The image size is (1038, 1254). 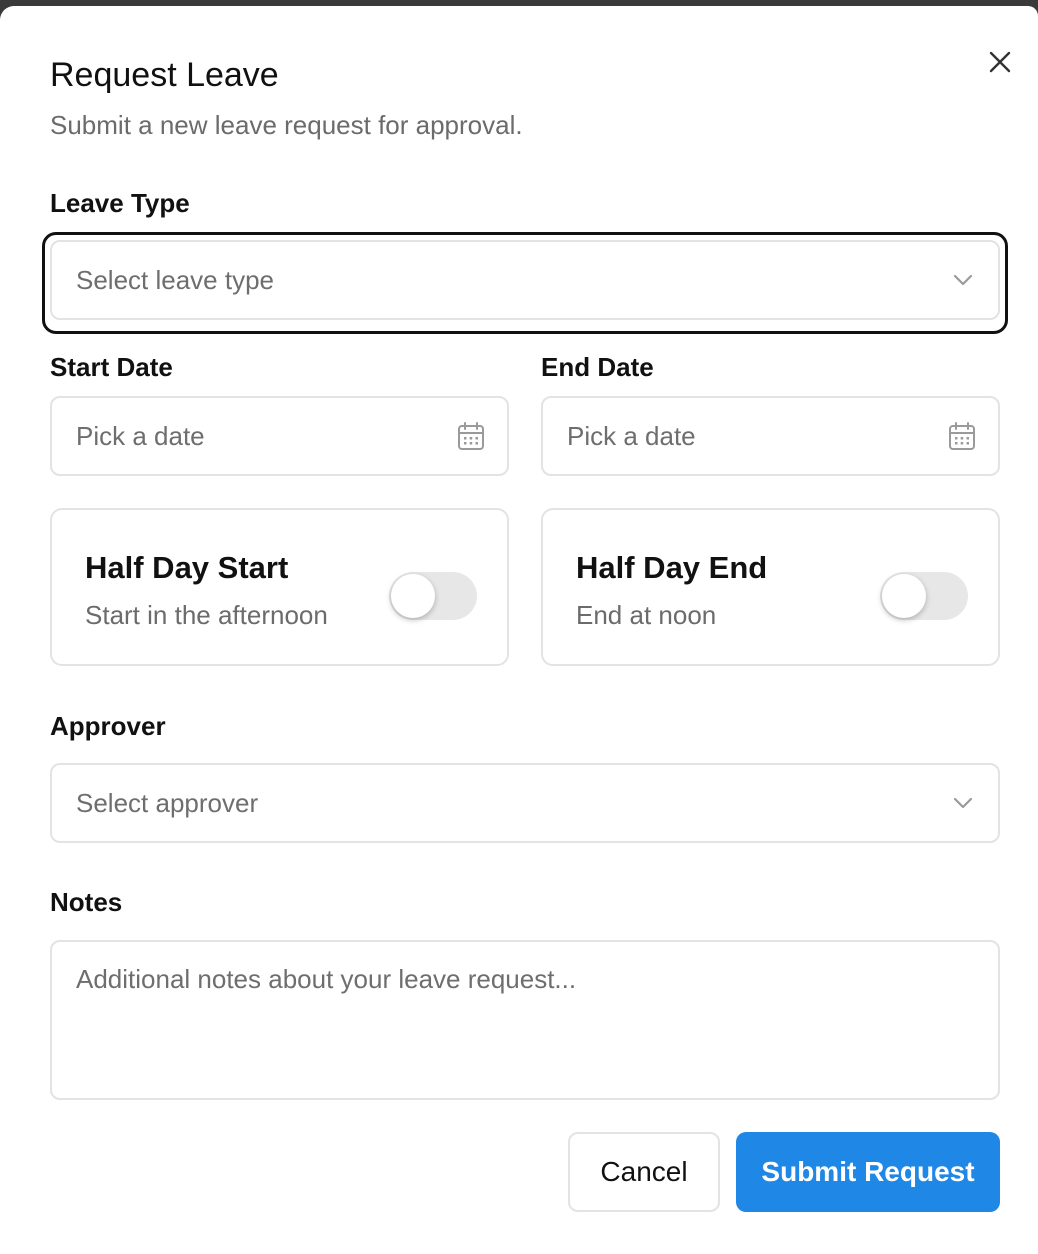 What do you see at coordinates (868, 1172) in the screenshot?
I see `submit-request-button: Submit Request` at bounding box center [868, 1172].